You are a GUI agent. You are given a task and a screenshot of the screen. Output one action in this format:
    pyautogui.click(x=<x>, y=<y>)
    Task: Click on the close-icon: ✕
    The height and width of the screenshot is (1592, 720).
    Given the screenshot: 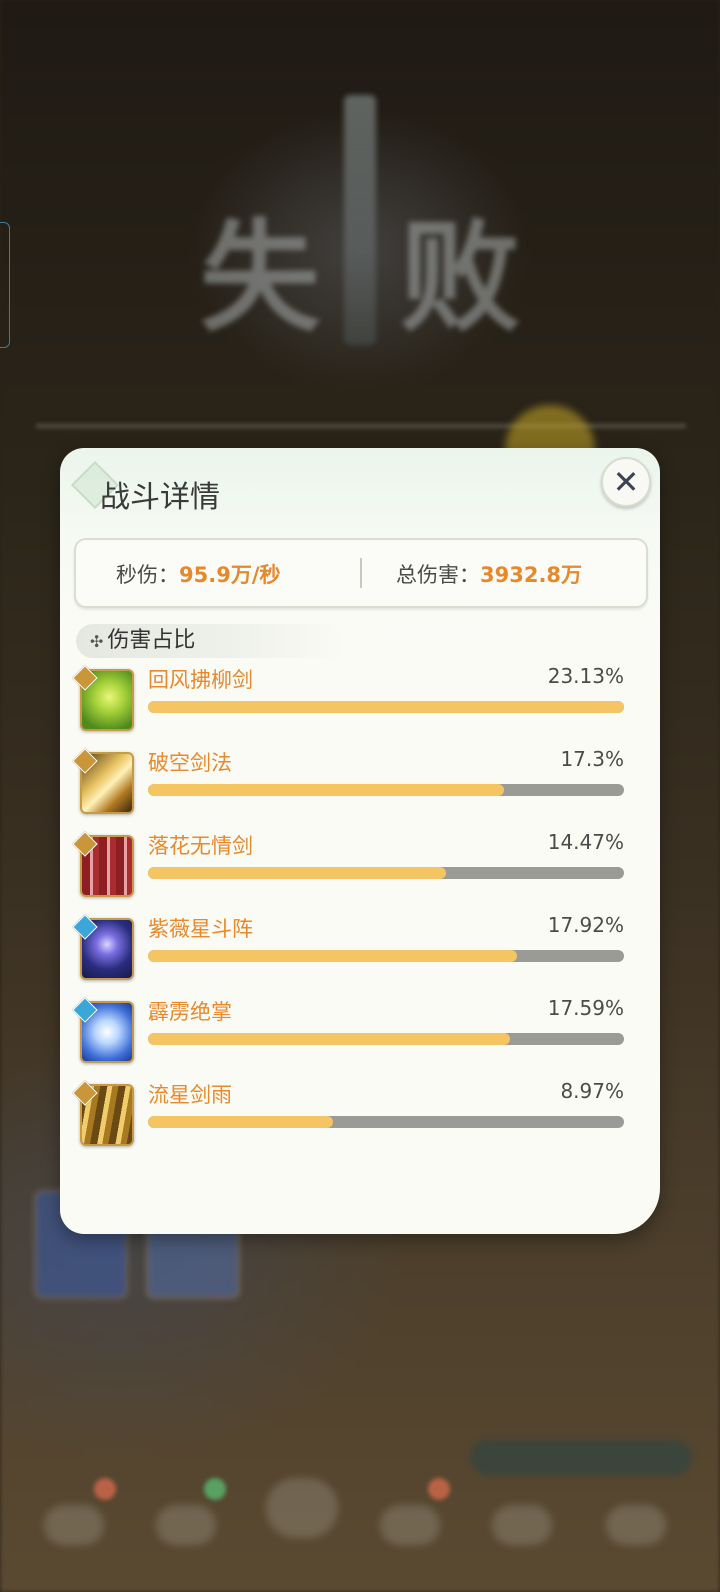 What is the action you would take?
    pyautogui.click(x=626, y=482)
    